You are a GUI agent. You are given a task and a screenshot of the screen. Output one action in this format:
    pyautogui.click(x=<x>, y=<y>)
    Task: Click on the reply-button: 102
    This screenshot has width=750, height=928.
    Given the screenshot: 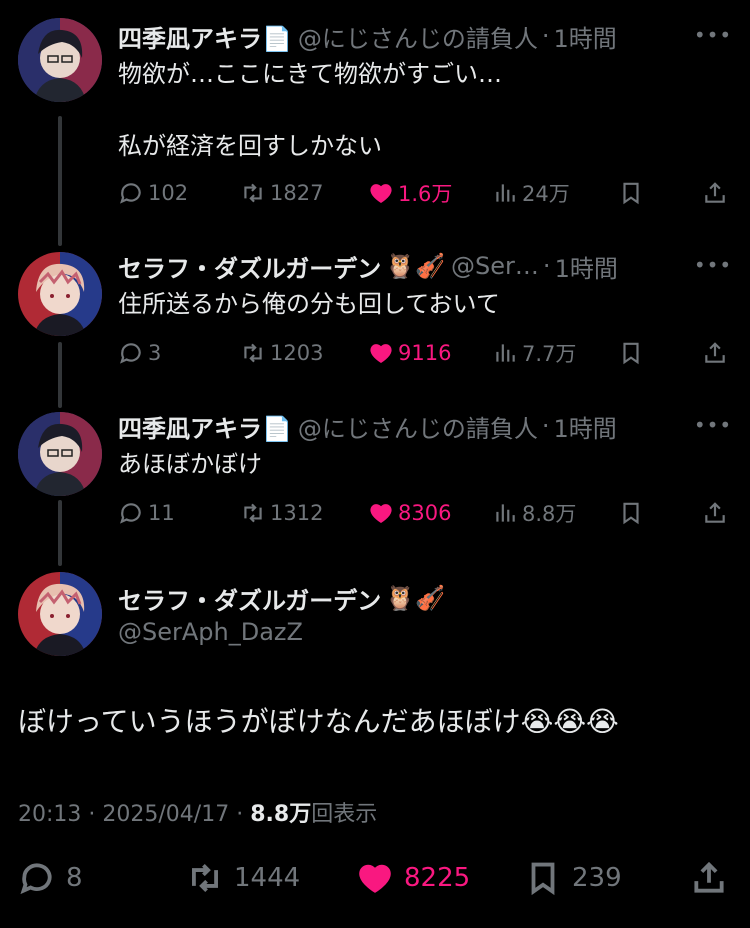 What is the action you would take?
    pyautogui.click(x=153, y=193)
    